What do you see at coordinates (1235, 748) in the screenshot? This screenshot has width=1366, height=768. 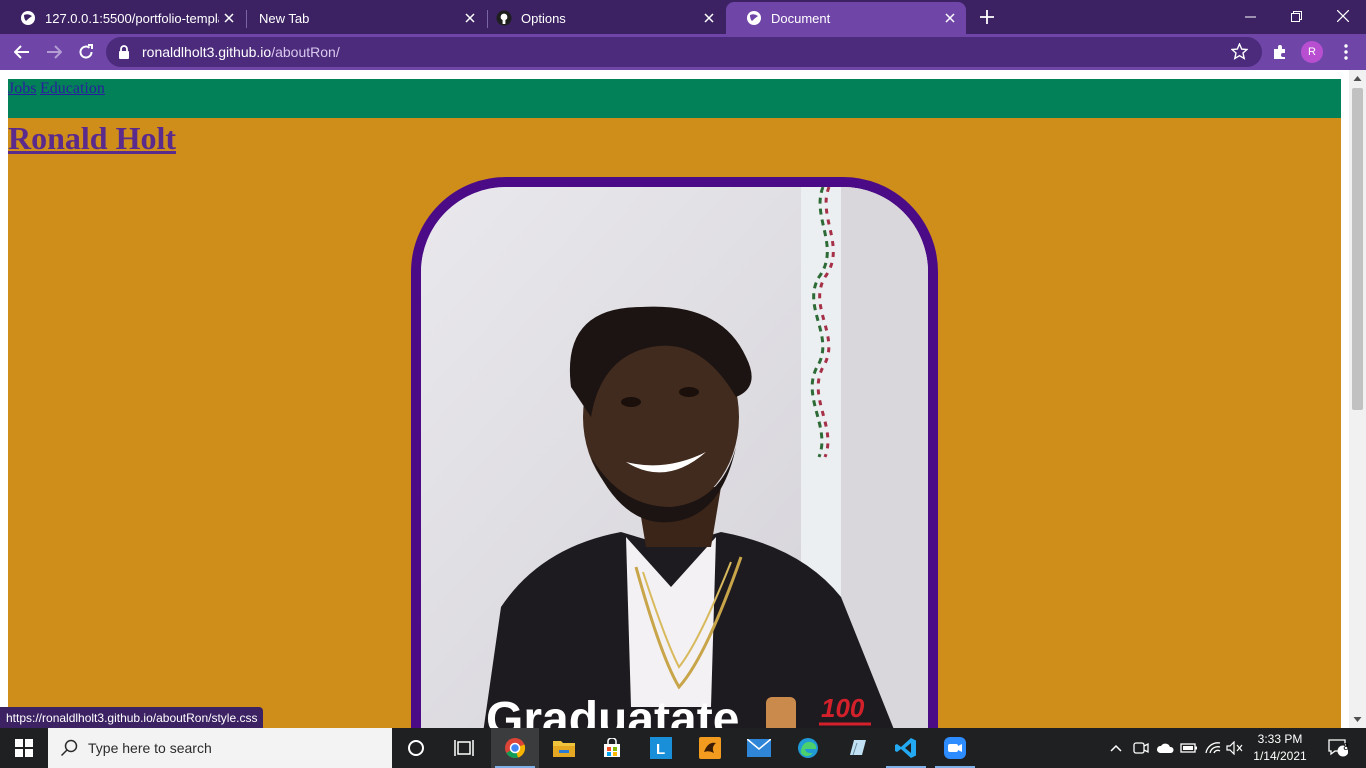 I see `volume-muted-icon` at bounding box center [1235, 748].